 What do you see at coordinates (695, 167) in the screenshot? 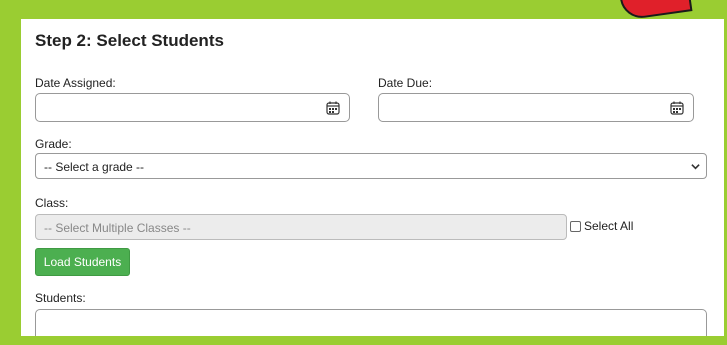
I see `chevron-down-icon` at bounding box center [695, 167].